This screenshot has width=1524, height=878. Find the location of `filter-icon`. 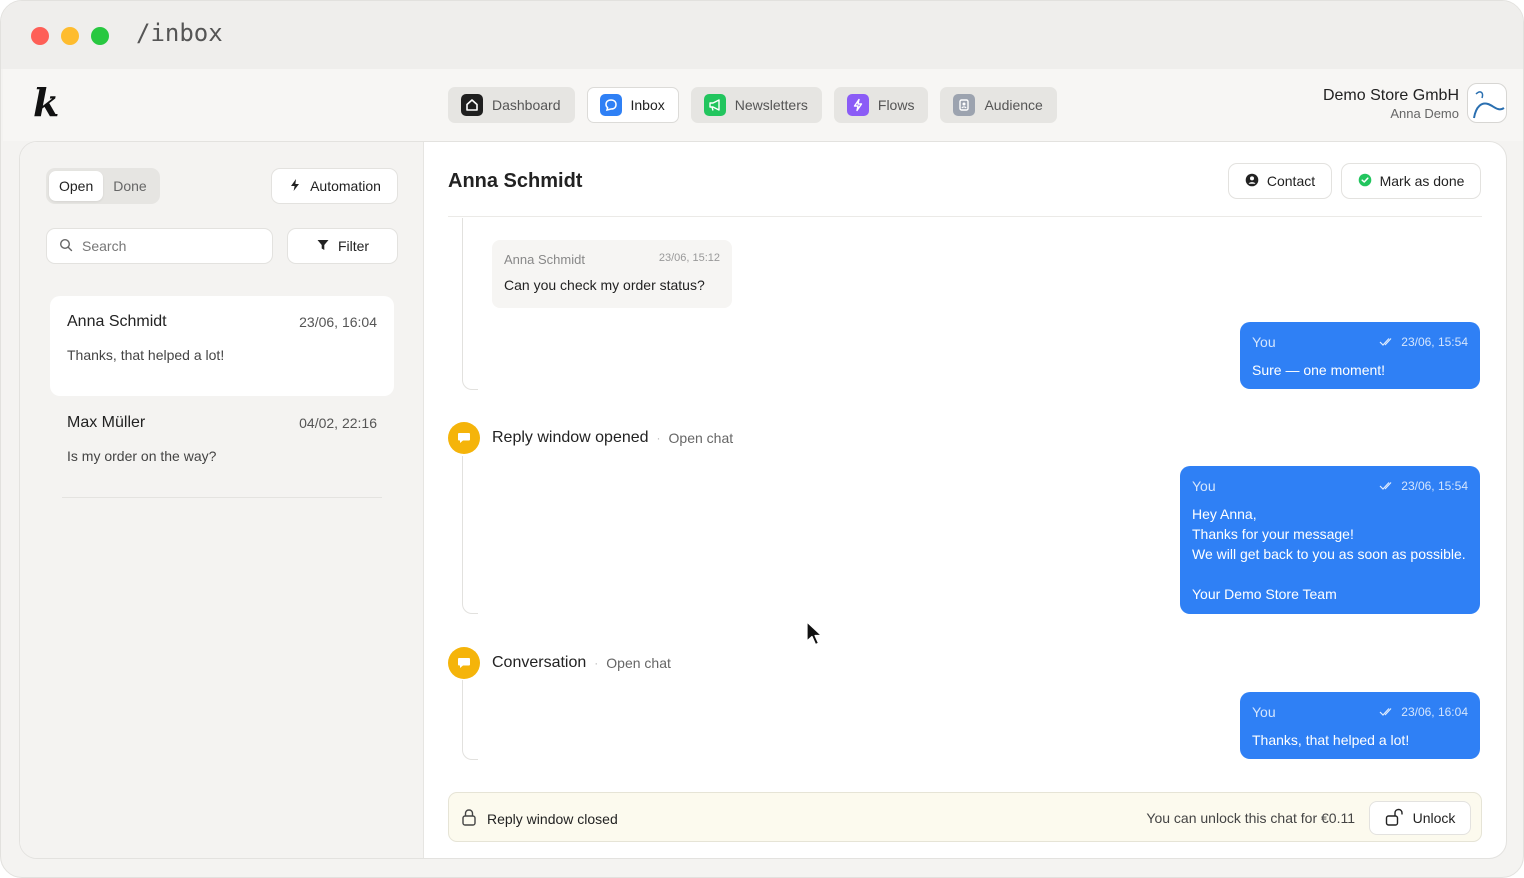

filter-icon is located at coordinates (323, 246).